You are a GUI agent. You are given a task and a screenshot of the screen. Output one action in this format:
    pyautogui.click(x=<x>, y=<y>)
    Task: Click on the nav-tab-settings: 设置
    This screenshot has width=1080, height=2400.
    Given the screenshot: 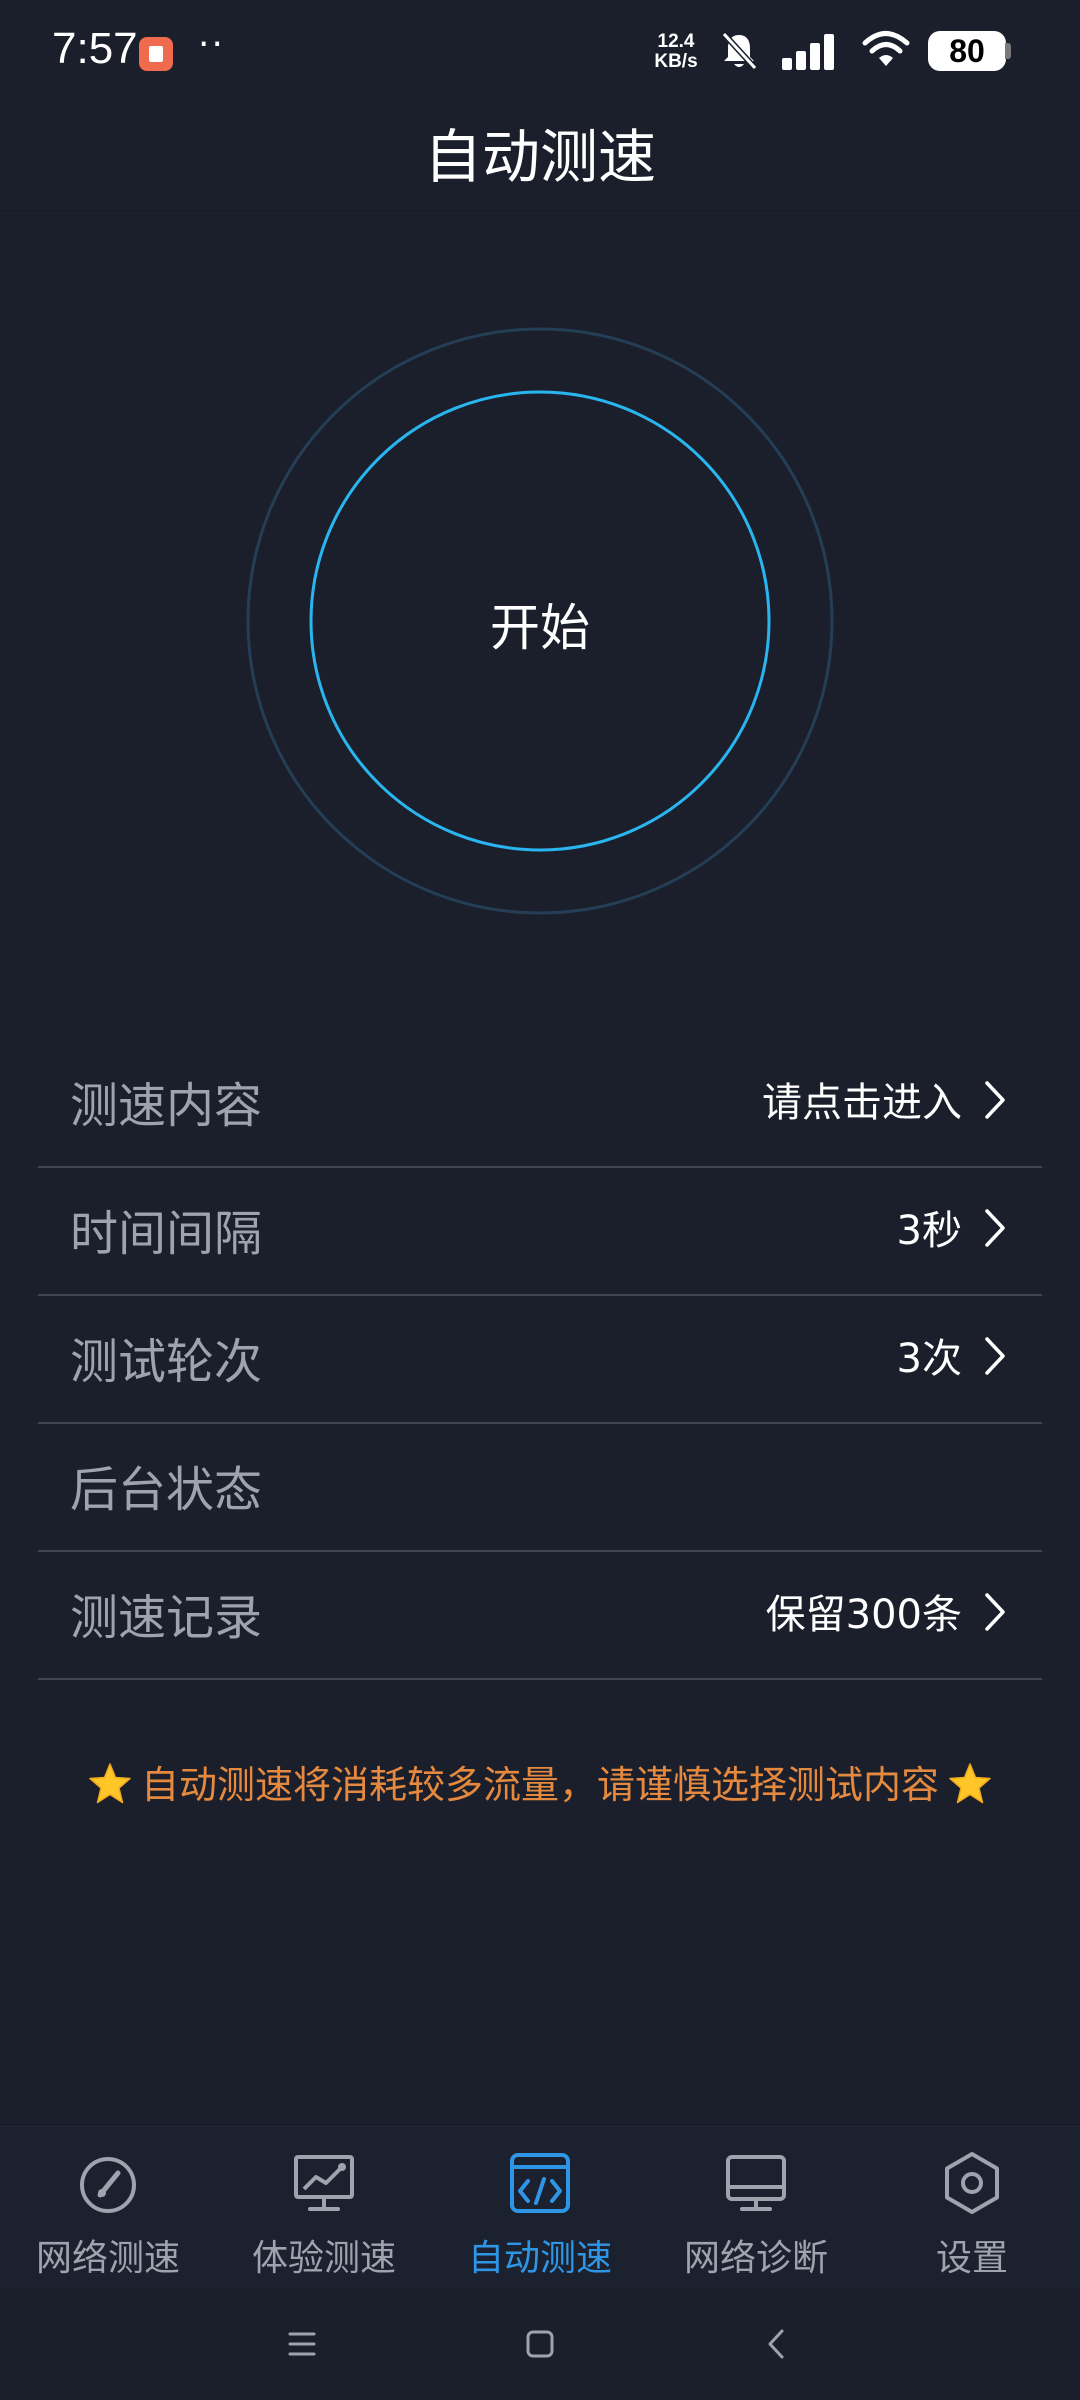 What is the action you would take?
    pyautogui.click(x=972, y=2211)
    